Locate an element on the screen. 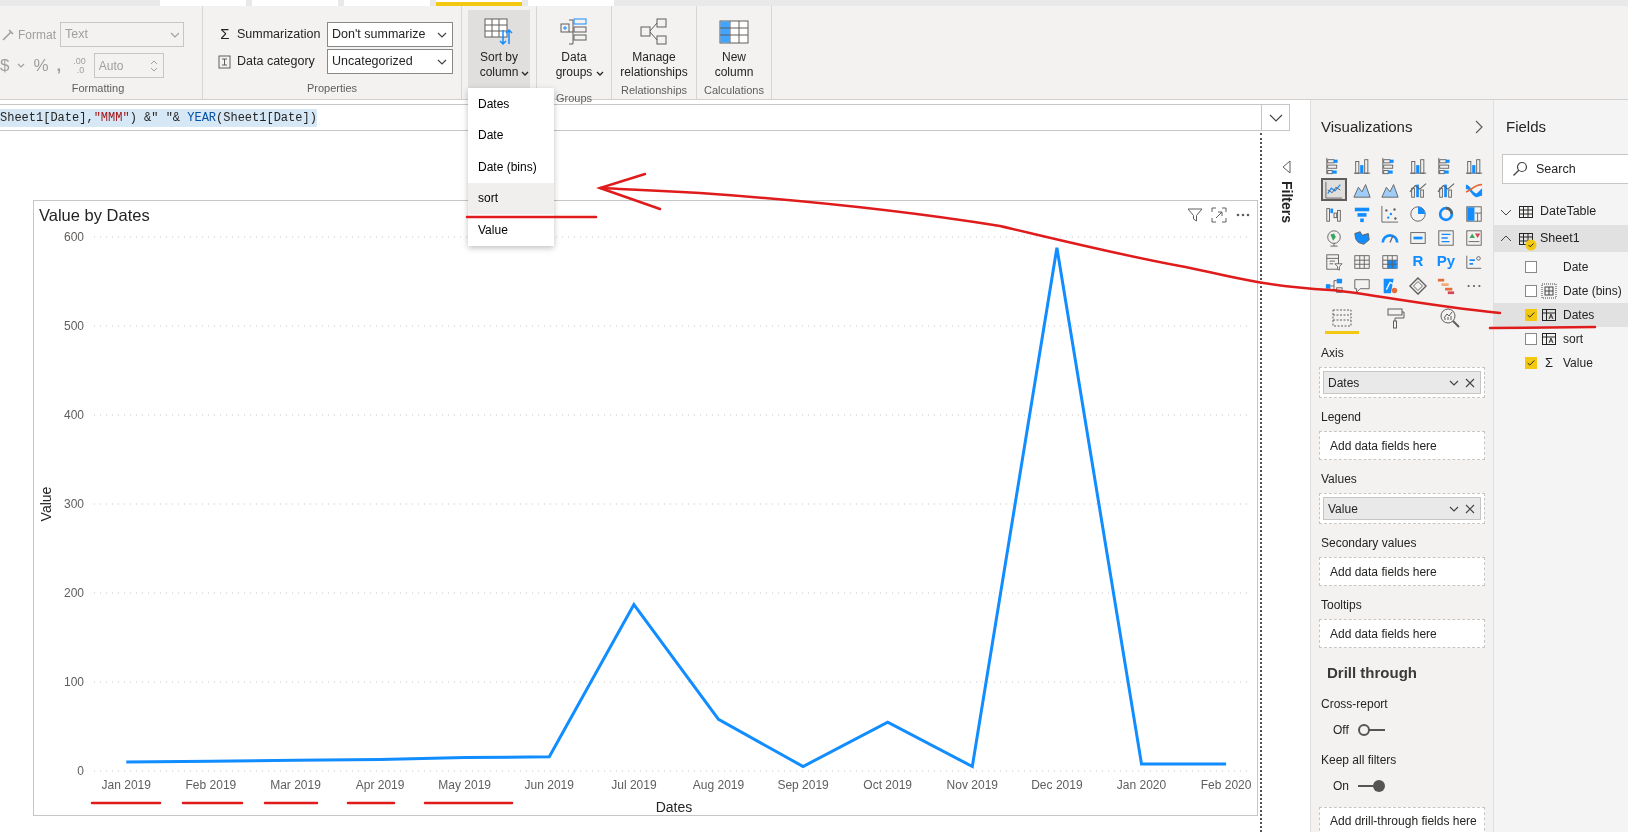  well-label: Axis is located at coordinates (1333, 353).